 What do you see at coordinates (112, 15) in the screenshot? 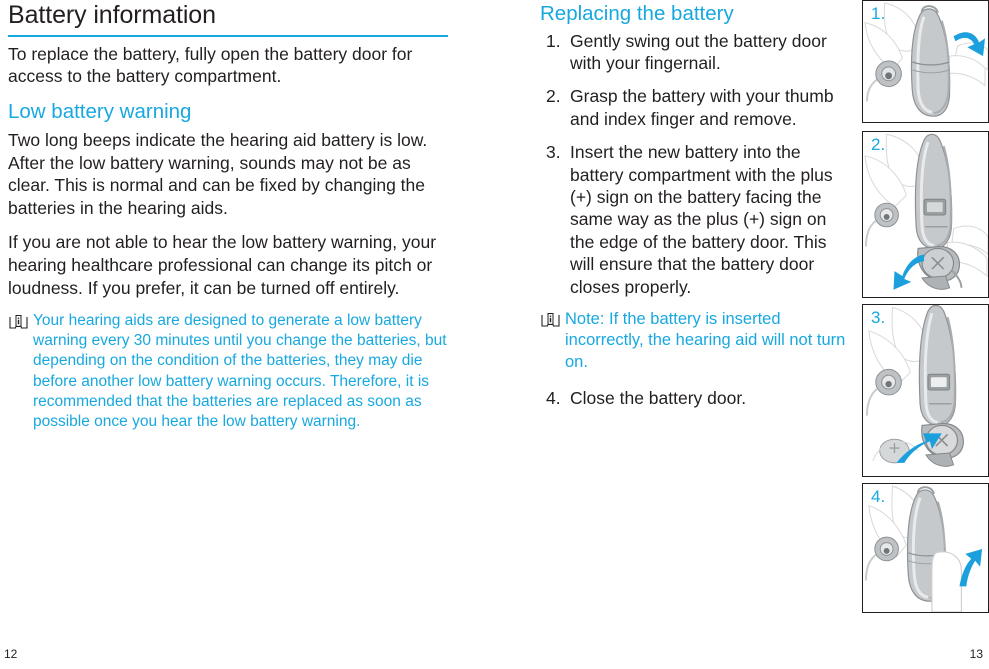
I see `page-title: Battery information` at bounding box center [112, 15].